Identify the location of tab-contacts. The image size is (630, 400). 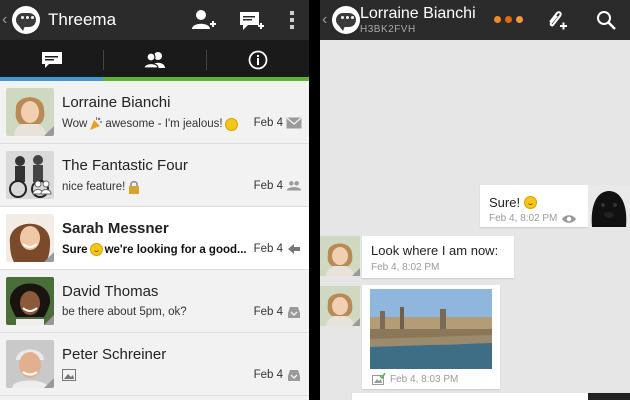
(154, 60).